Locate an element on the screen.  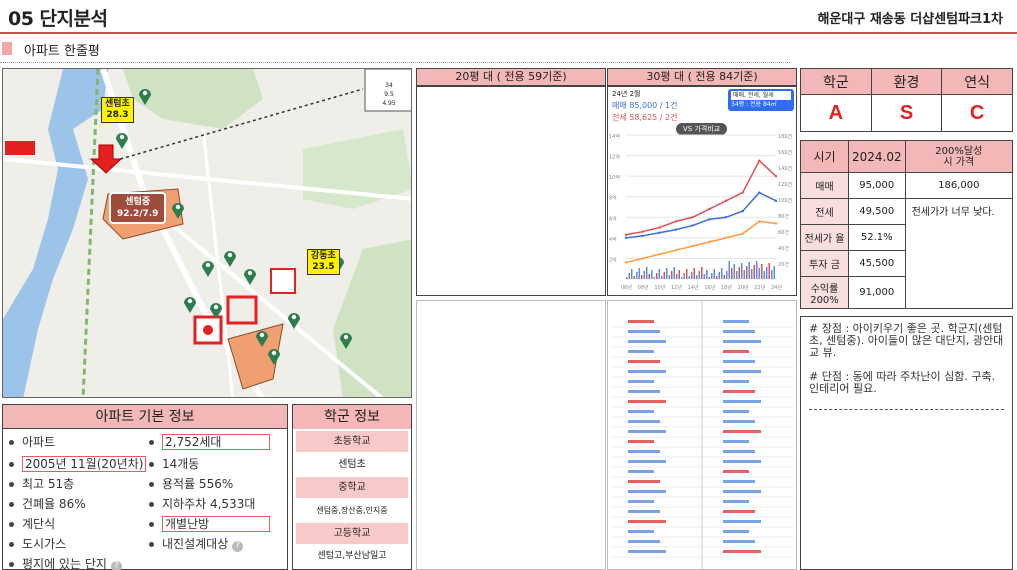
x-tick-label: 22년 is located at coordinates (759, 287).